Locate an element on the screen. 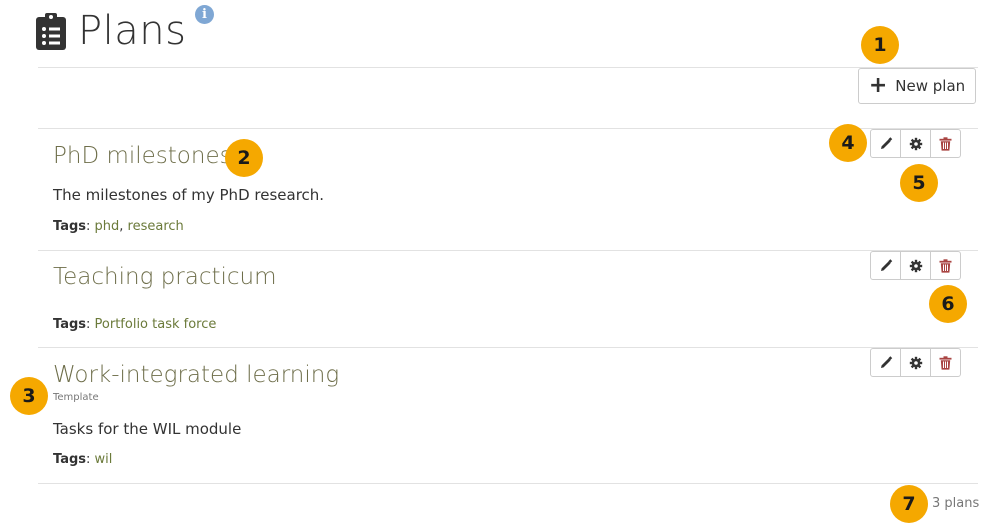 The image size is (989, 527). plan-tags: Tags: Portfolio task force is located at coordinates (135, 324).